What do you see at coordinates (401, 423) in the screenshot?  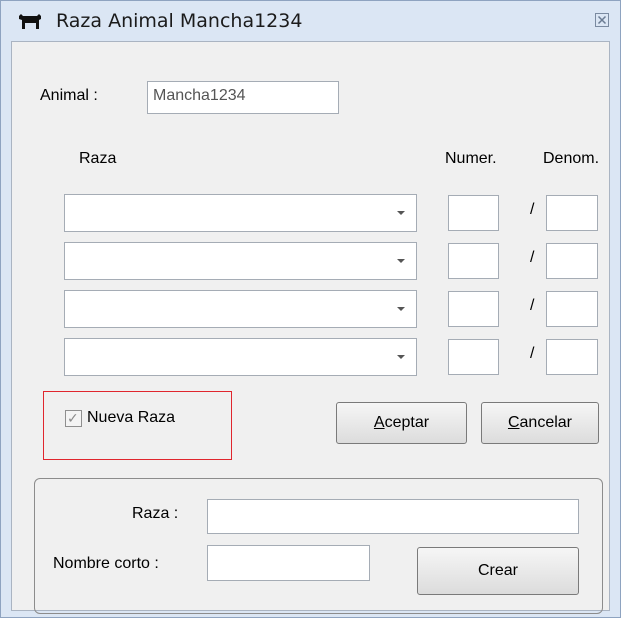 I see `aceptar-button: Aceptar` at bounding box center [401, 423].